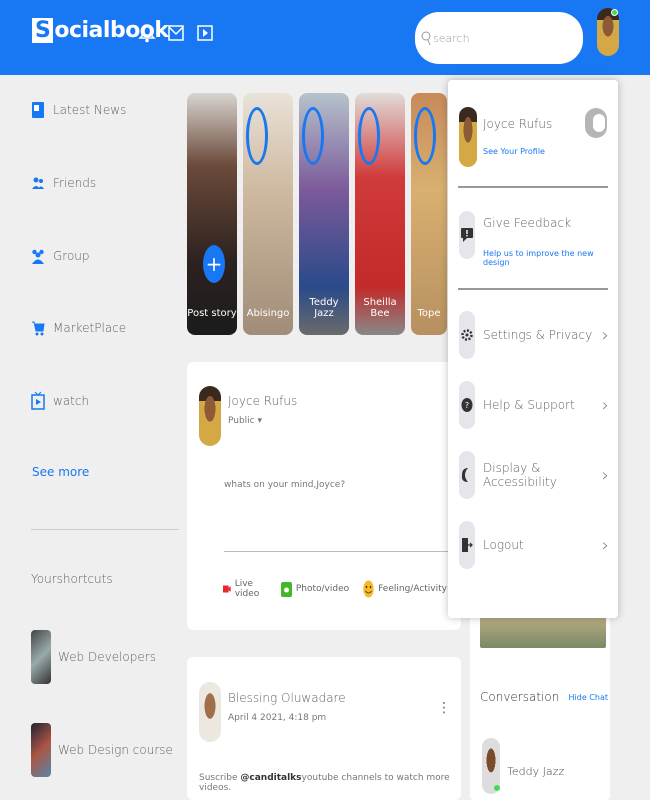 Image resolution: width=650 pixels, height=800 pixels. Describe the element at coordinates (534, 405) in the screenshot. I see `help-support-item: ? Help & Support ›` at that location.